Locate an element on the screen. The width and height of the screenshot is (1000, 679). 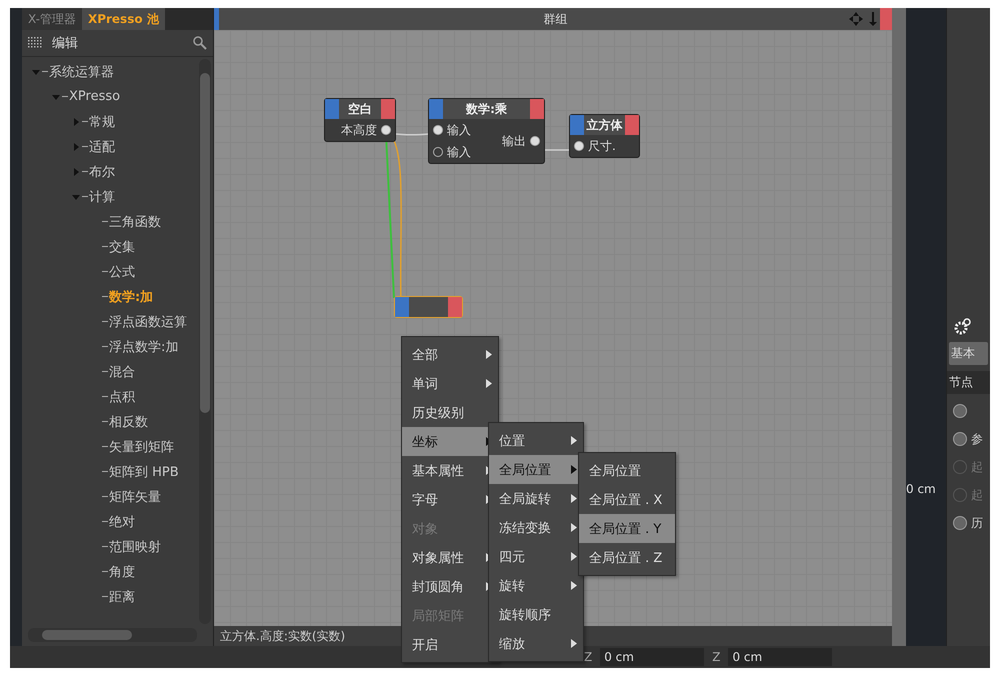
tree-item: 浮点数学:加 is located at coordinates (143, 347).